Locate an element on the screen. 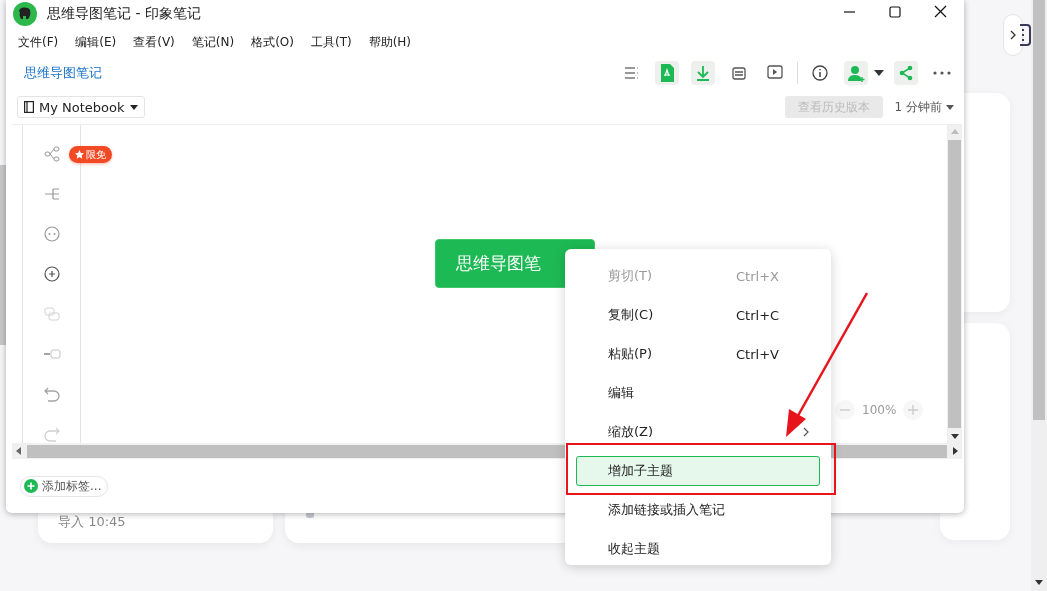 The image size is (1047, 591). menu-item: 复制(C) Ctrl+C is located at coordinates (698, 315).